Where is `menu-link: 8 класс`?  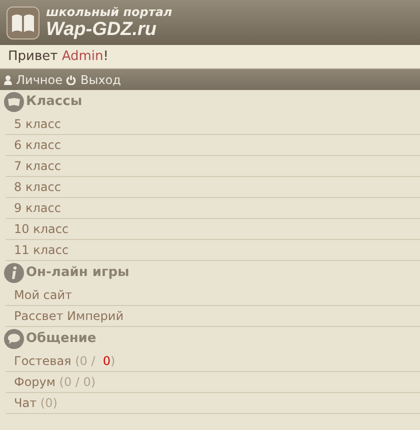
menu-link: 8 класс is located at coordinates (37, 187).